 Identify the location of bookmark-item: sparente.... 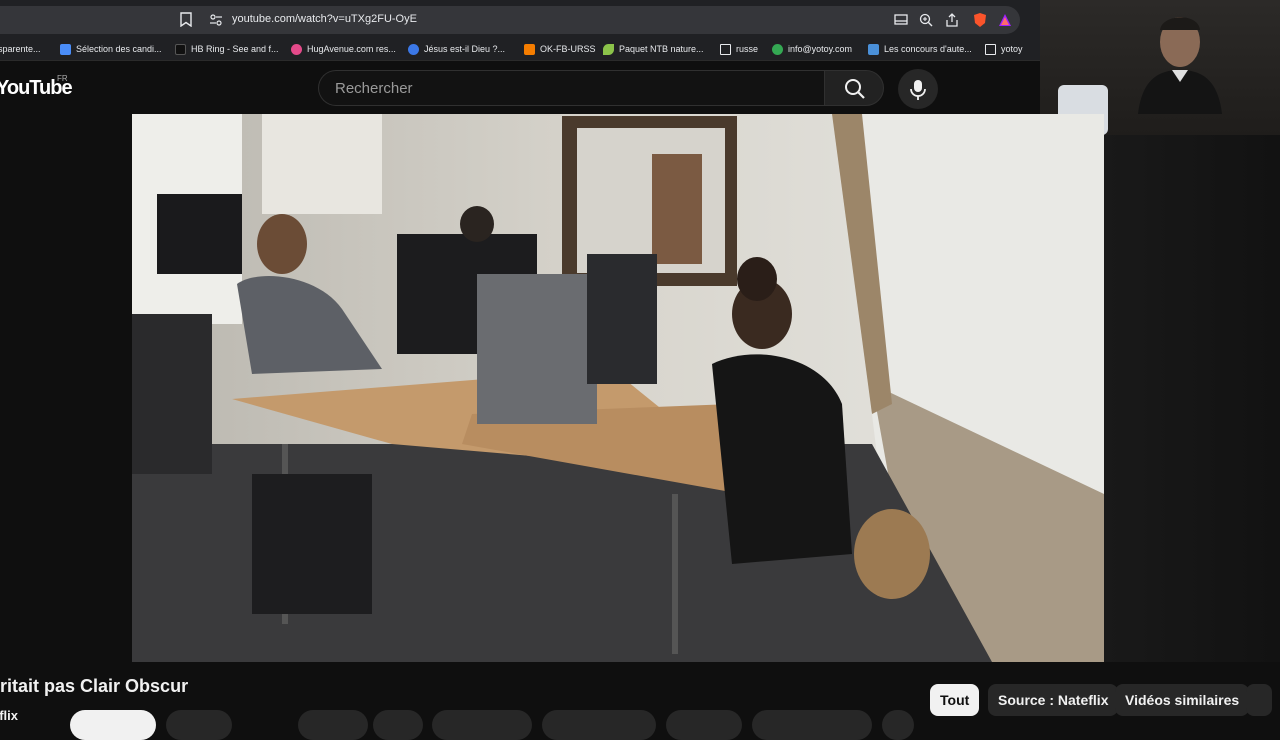
(20, 49).